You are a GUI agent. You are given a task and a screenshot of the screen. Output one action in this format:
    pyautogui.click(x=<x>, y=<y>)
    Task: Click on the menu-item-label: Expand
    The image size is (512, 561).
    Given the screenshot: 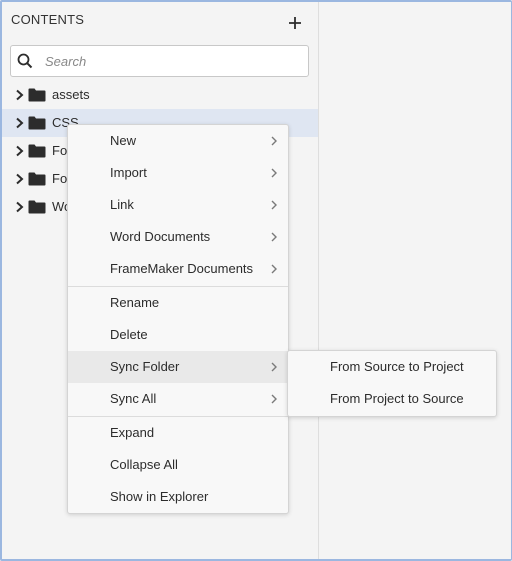 What is the action you would take?
    pyautogui.click(x=132, y=432)
    